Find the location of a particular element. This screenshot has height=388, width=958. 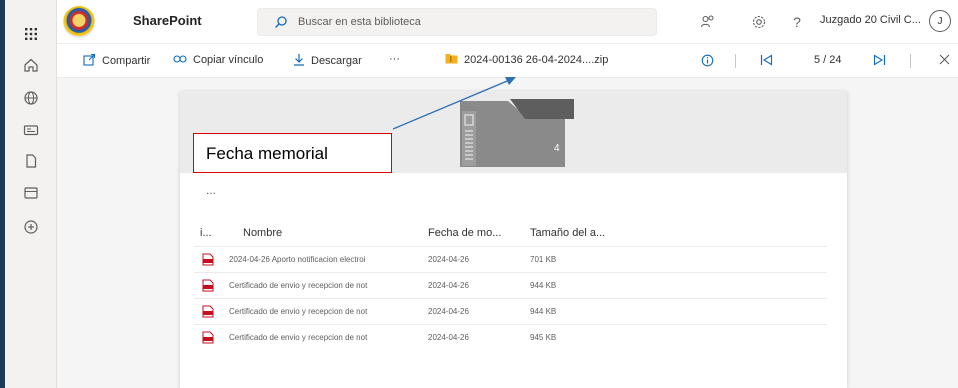

download-button: Descargar is located at coordinates (327, 61).